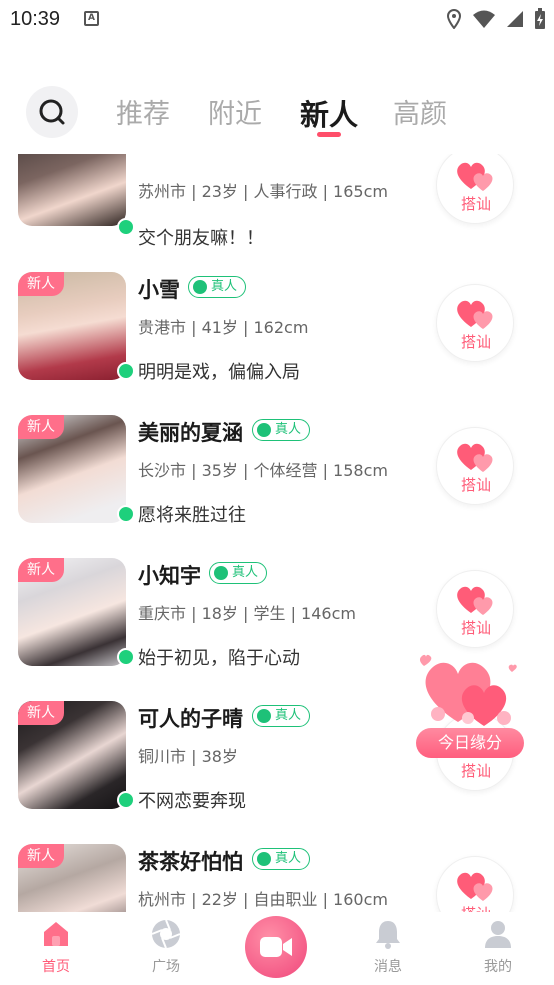  I want to click on user-card: 新人 茶茶好怕怕 真人 杭州市 | 22岁 | 自由职业 | 160cm 搭讪, so click(277, 869).